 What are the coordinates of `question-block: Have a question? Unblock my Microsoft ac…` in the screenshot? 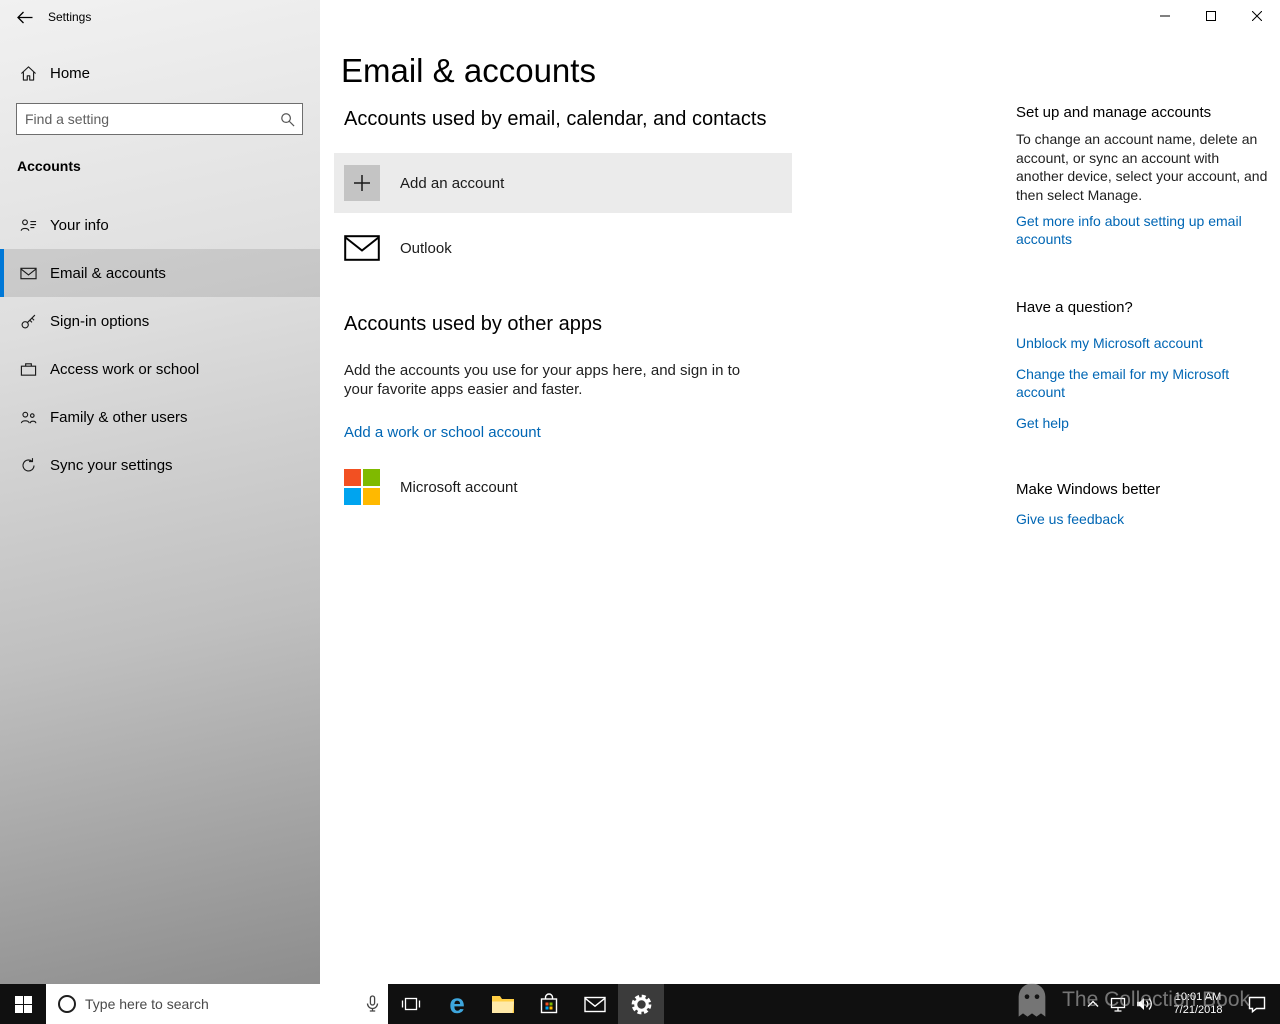 It's located at (1142, 366).